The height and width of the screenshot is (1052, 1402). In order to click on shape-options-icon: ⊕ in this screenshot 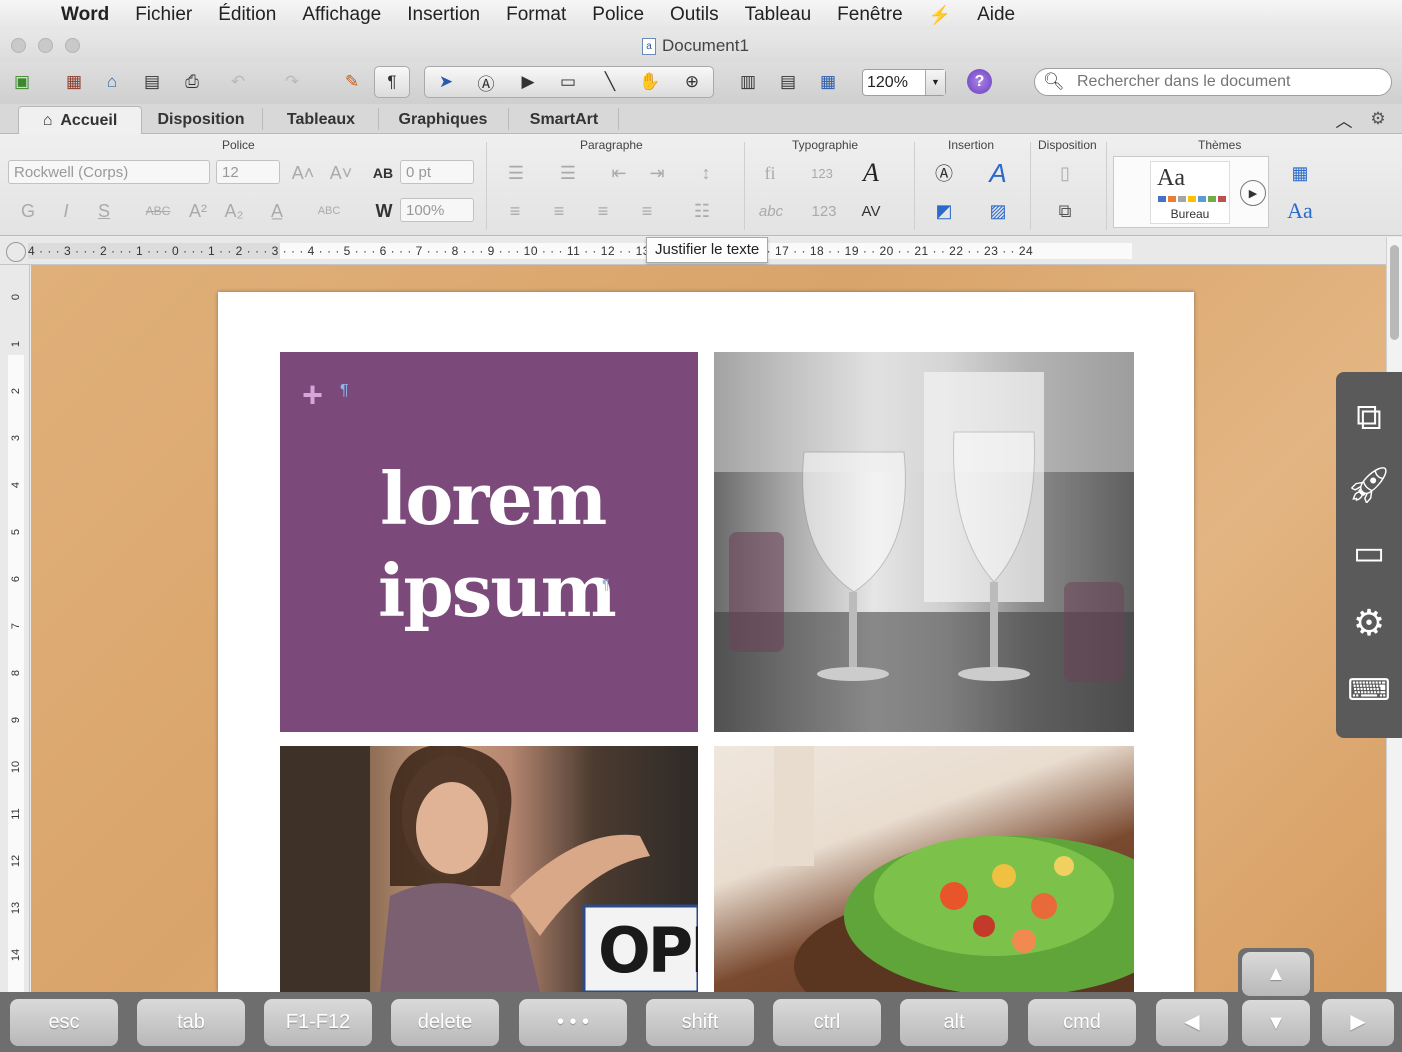, I will do `click(692, 82)`.